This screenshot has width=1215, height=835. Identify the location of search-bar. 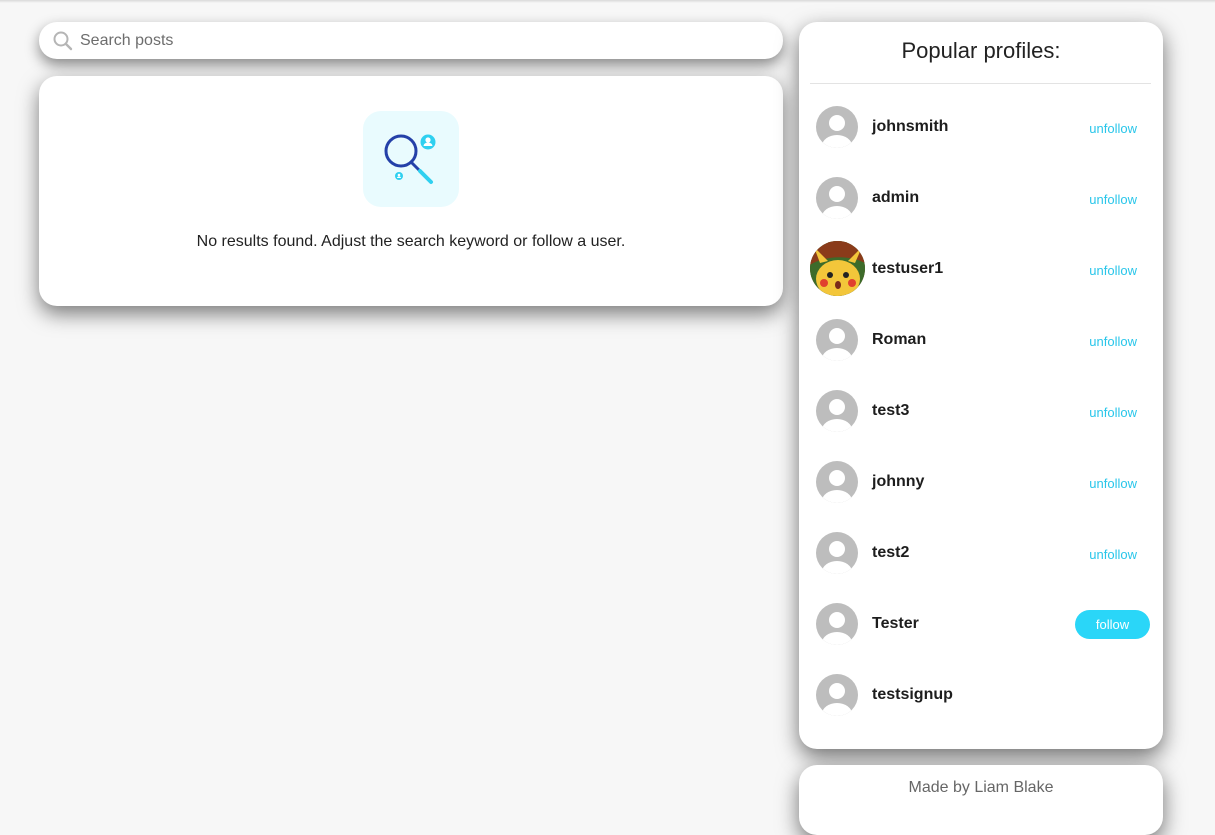
(411, 40).